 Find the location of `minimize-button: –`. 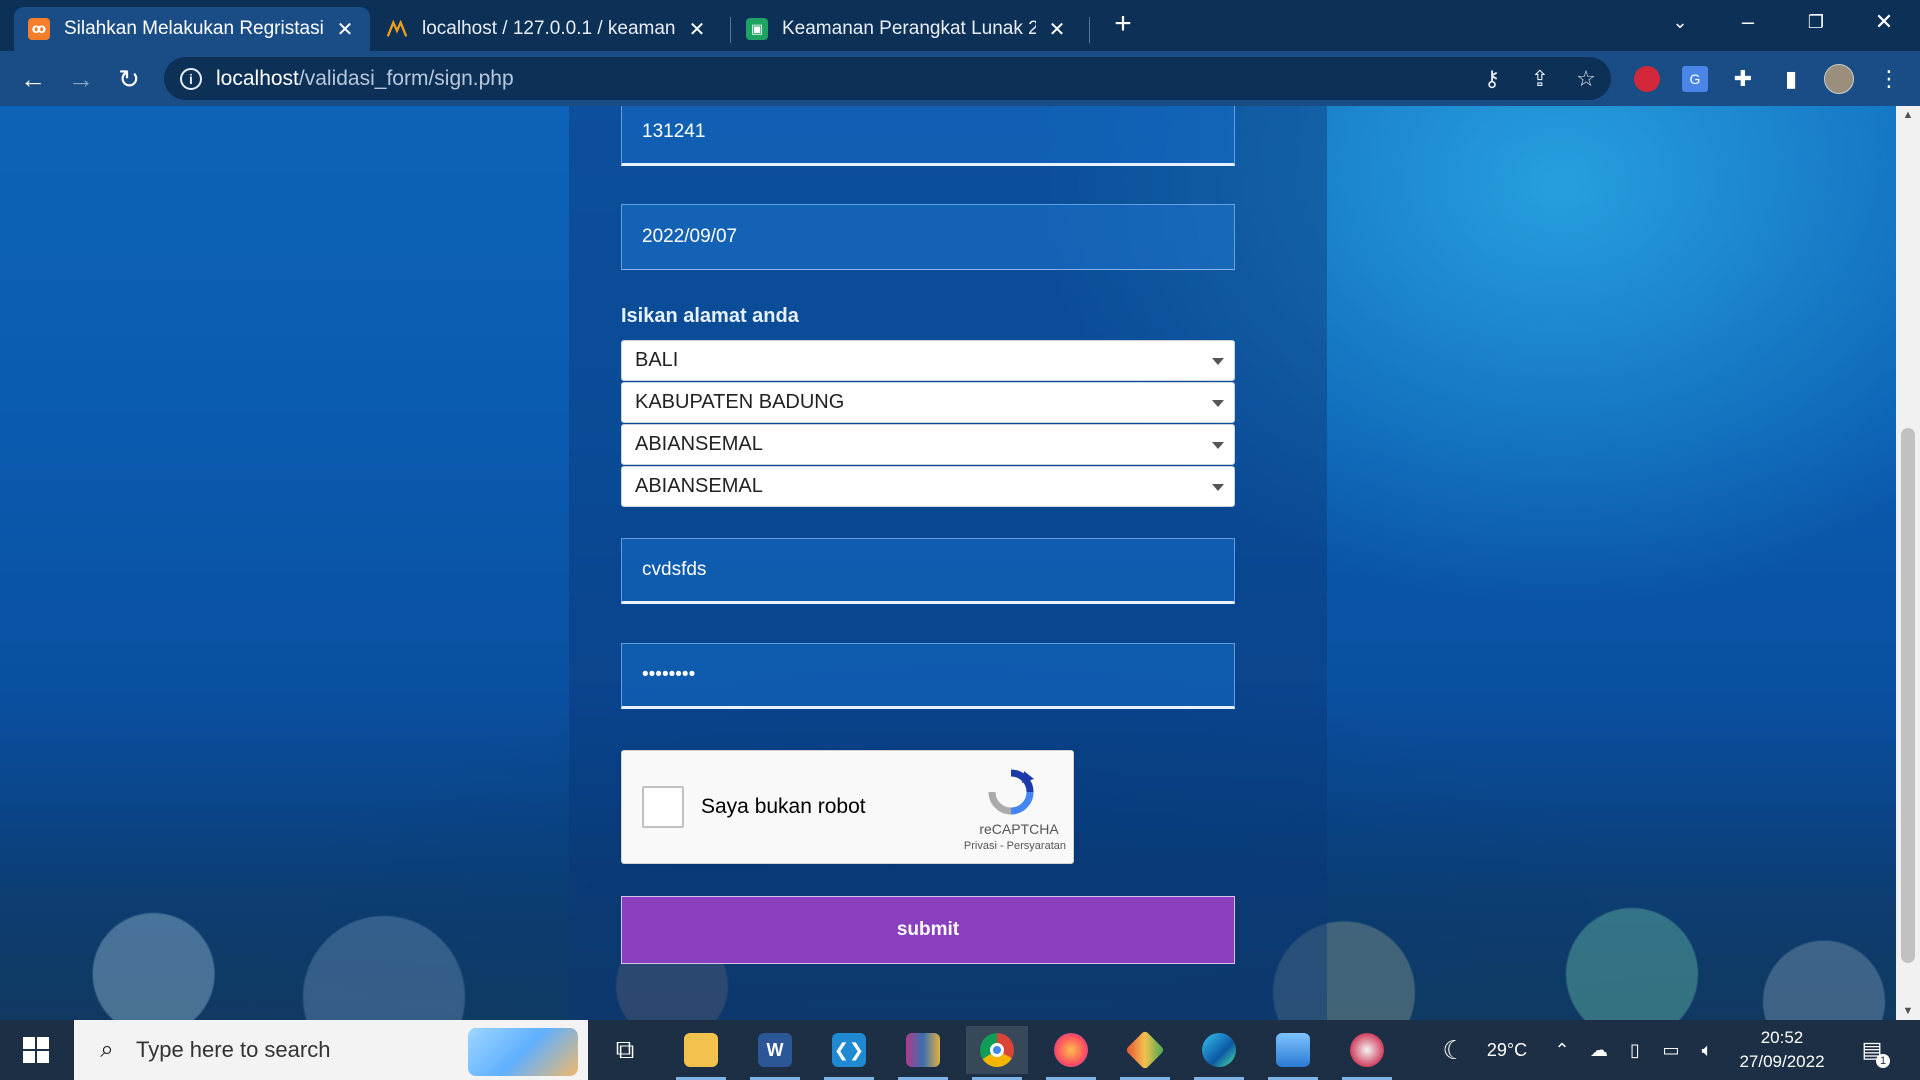

minimize-button: – is located at coordinates (1748, 22).